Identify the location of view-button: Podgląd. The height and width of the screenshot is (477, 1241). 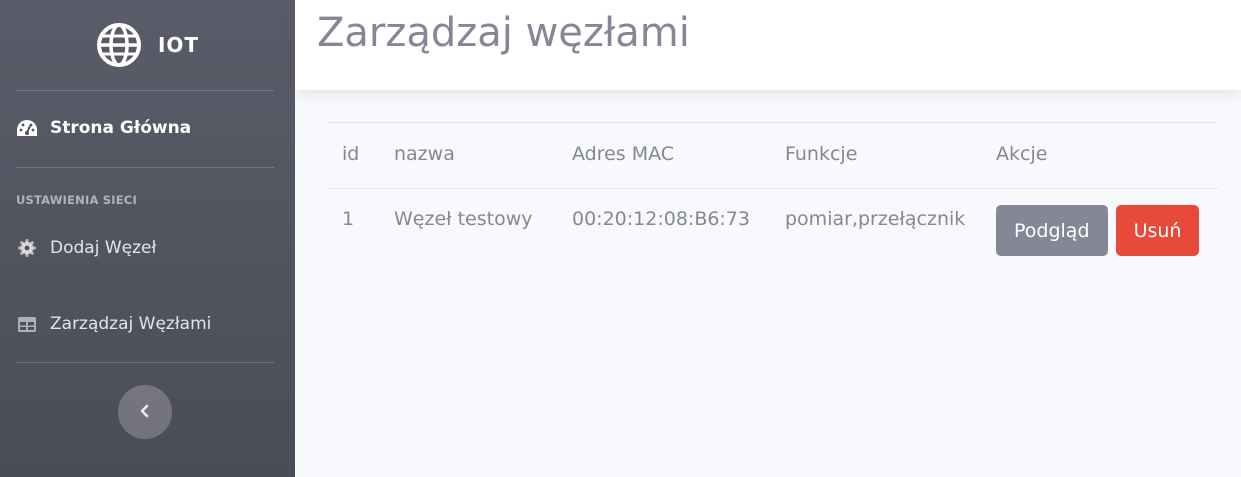
(1052, 230).